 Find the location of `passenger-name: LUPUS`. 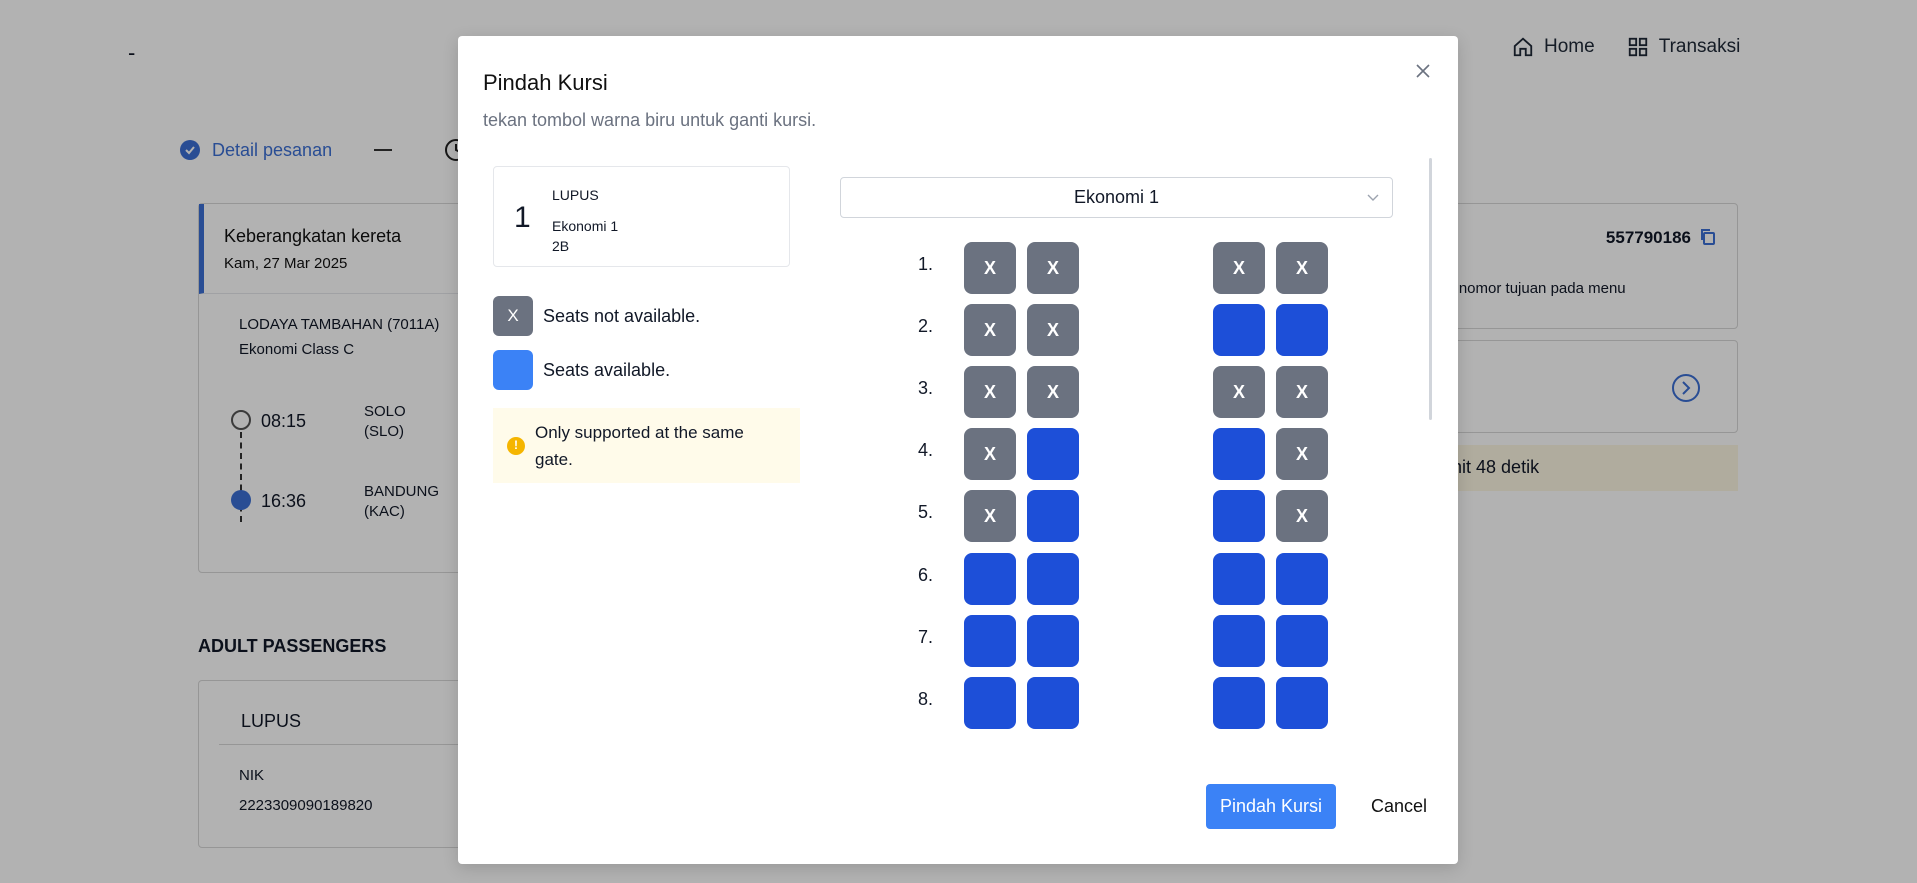

passenger-name: LUPUS is located at coordinates (575, 195).